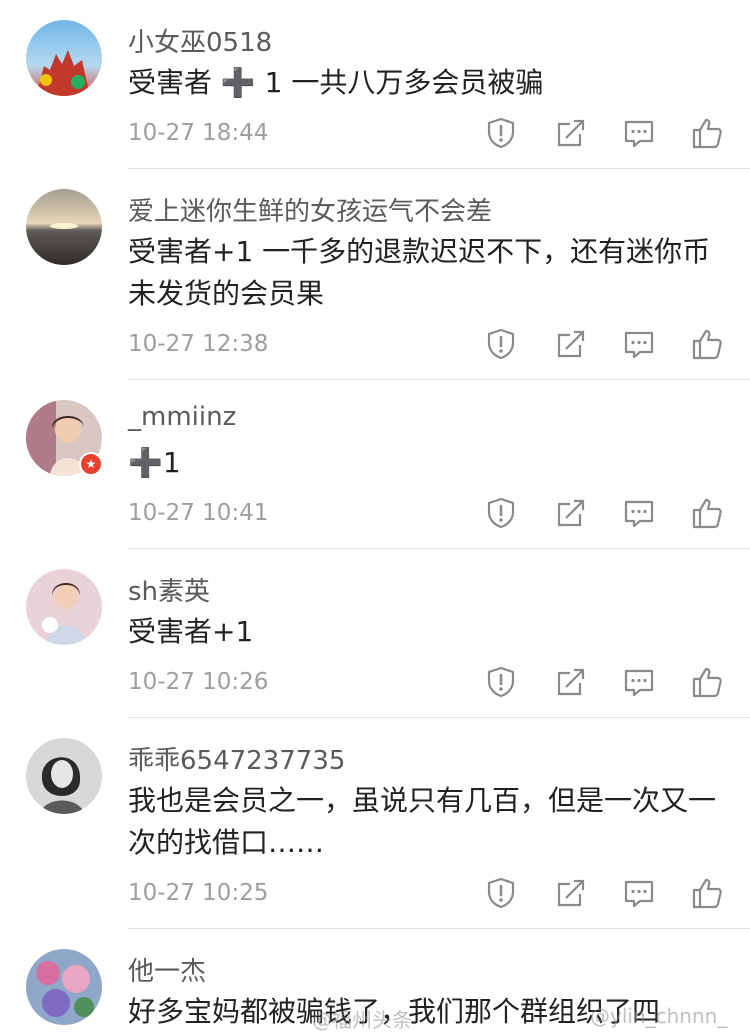 The height and width of the screenshot is (1035, 750). I want to click on username: 小女巫0518, so click(200, 40).